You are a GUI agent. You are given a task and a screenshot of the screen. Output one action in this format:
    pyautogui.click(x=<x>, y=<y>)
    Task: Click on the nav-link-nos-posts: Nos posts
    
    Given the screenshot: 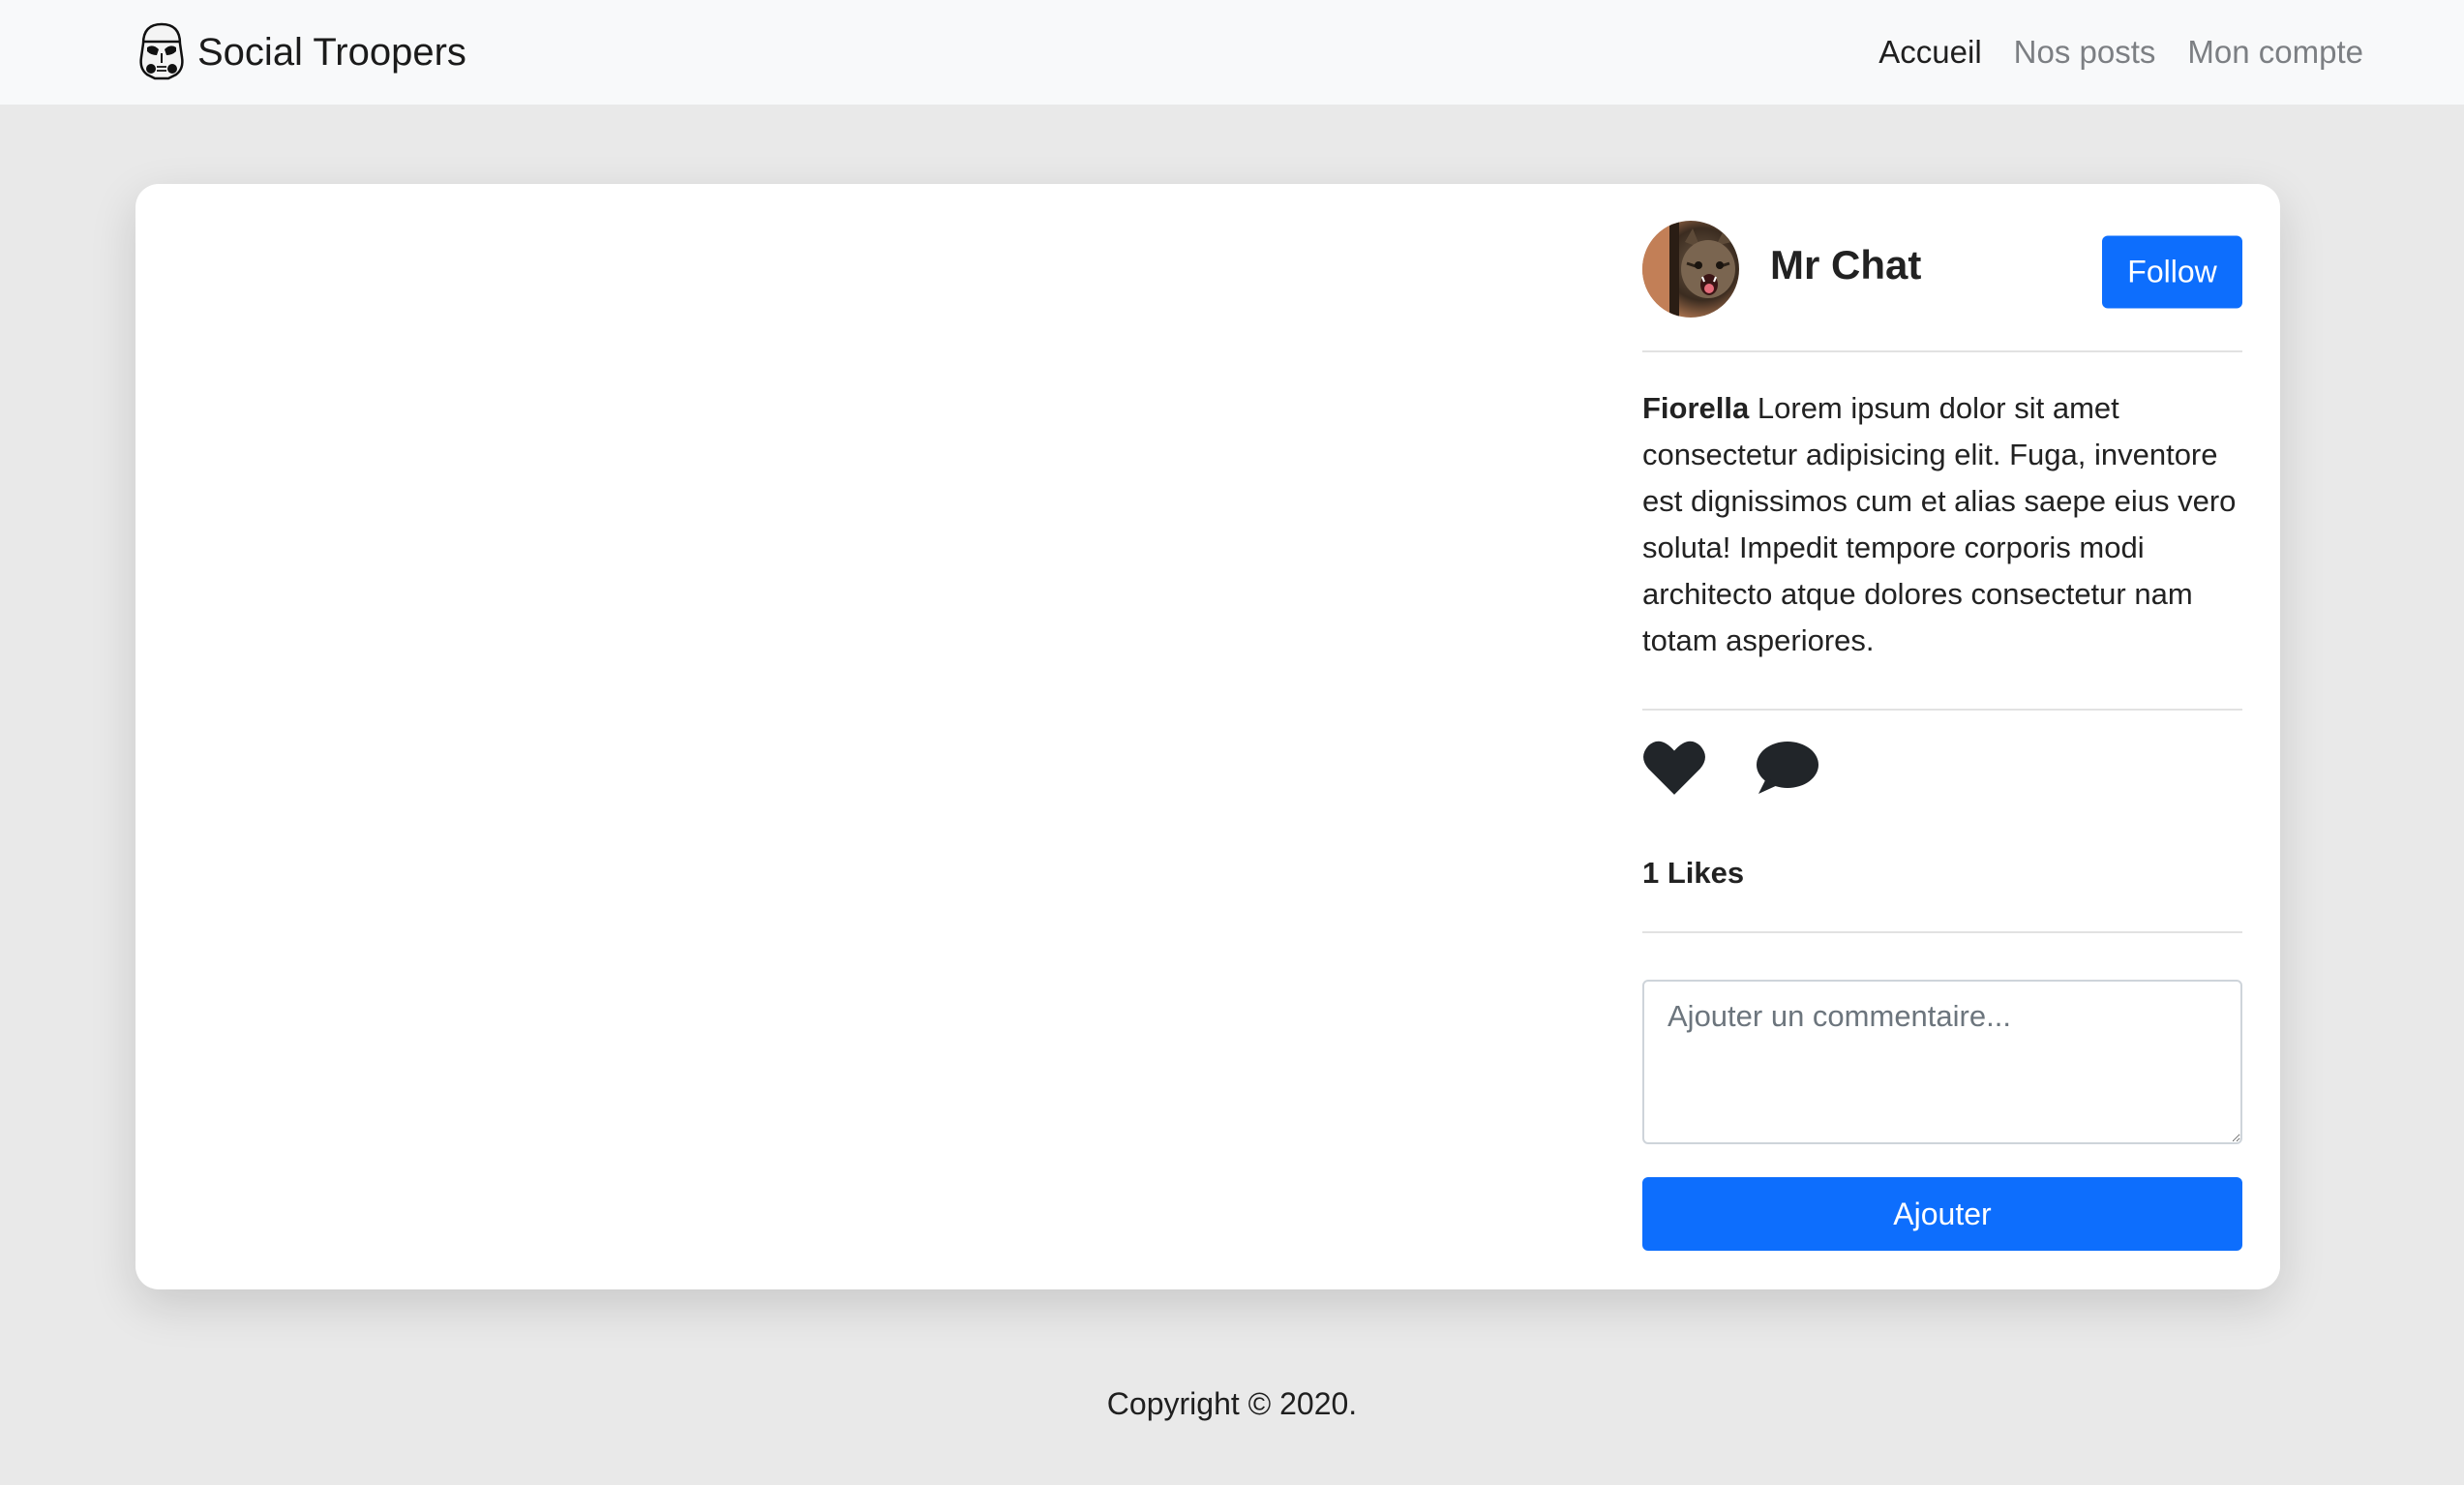 What is the action you would take?
    pyautogui.click(x=2085, y=52)
    